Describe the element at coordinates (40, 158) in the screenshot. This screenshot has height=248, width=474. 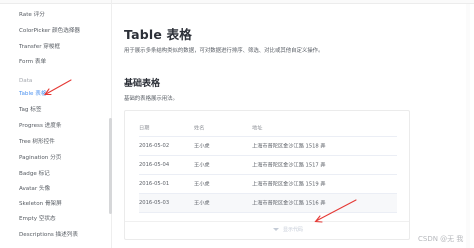
I see `sidebar-item-pagination: Pagination 分页` at that location.